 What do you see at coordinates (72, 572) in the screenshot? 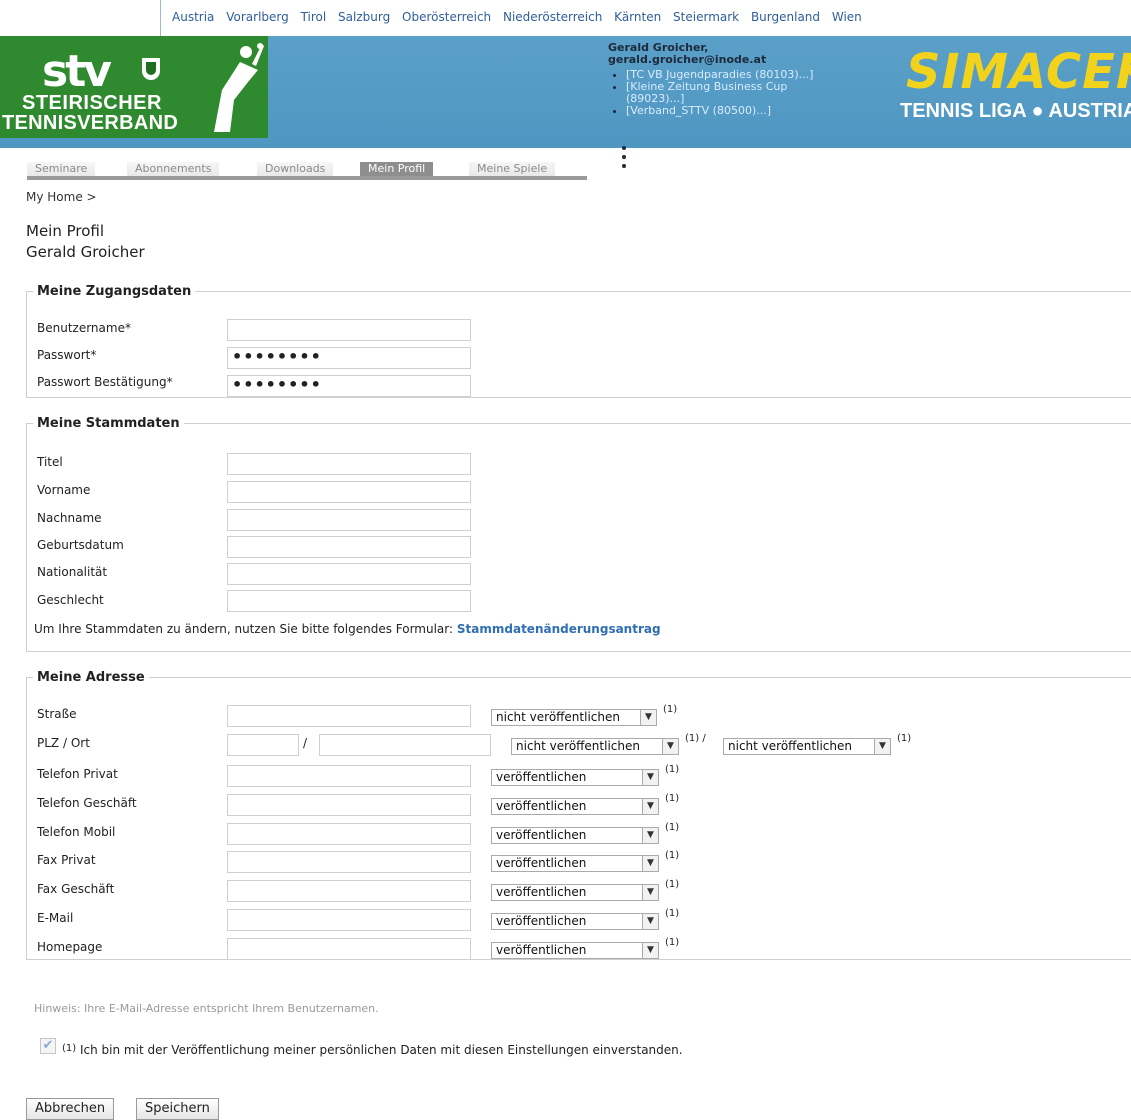
I see `nationality-label: Nationalität` at bounding box center [72, 572].